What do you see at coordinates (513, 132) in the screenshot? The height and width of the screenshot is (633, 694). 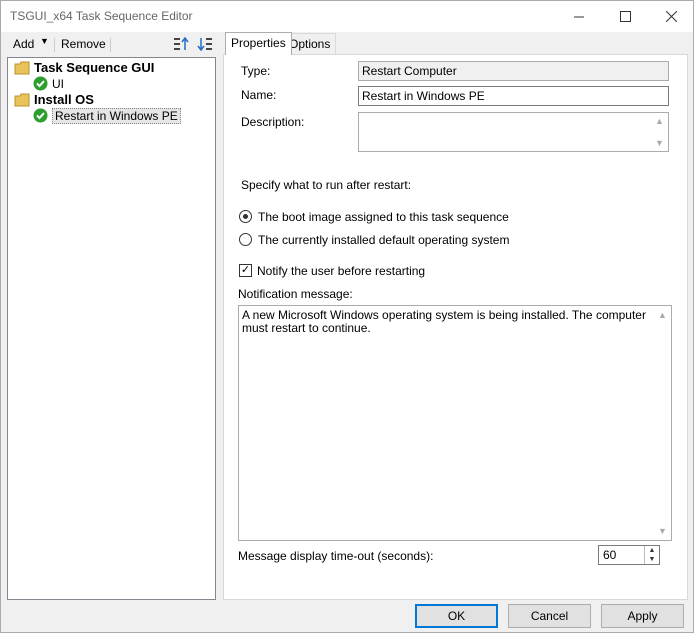 I see `description-field: ▲ ▼` at bounding box center [513, 132].